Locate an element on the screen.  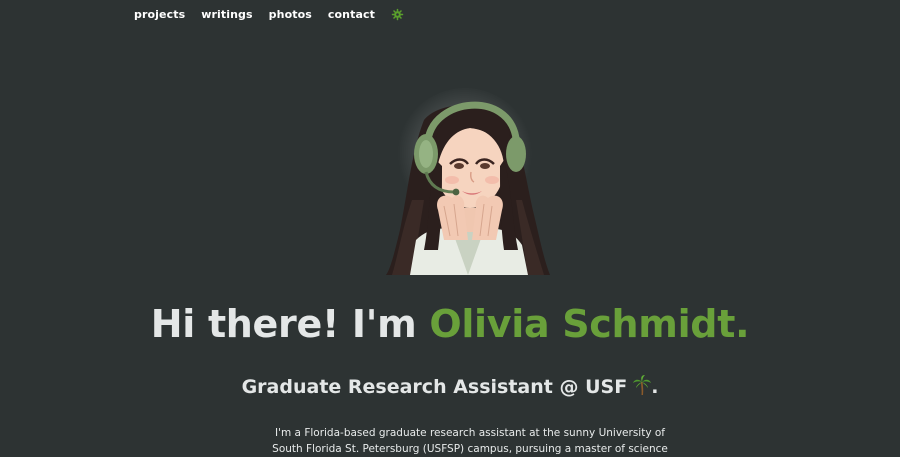
avatar is located at coordinates (468, 177).